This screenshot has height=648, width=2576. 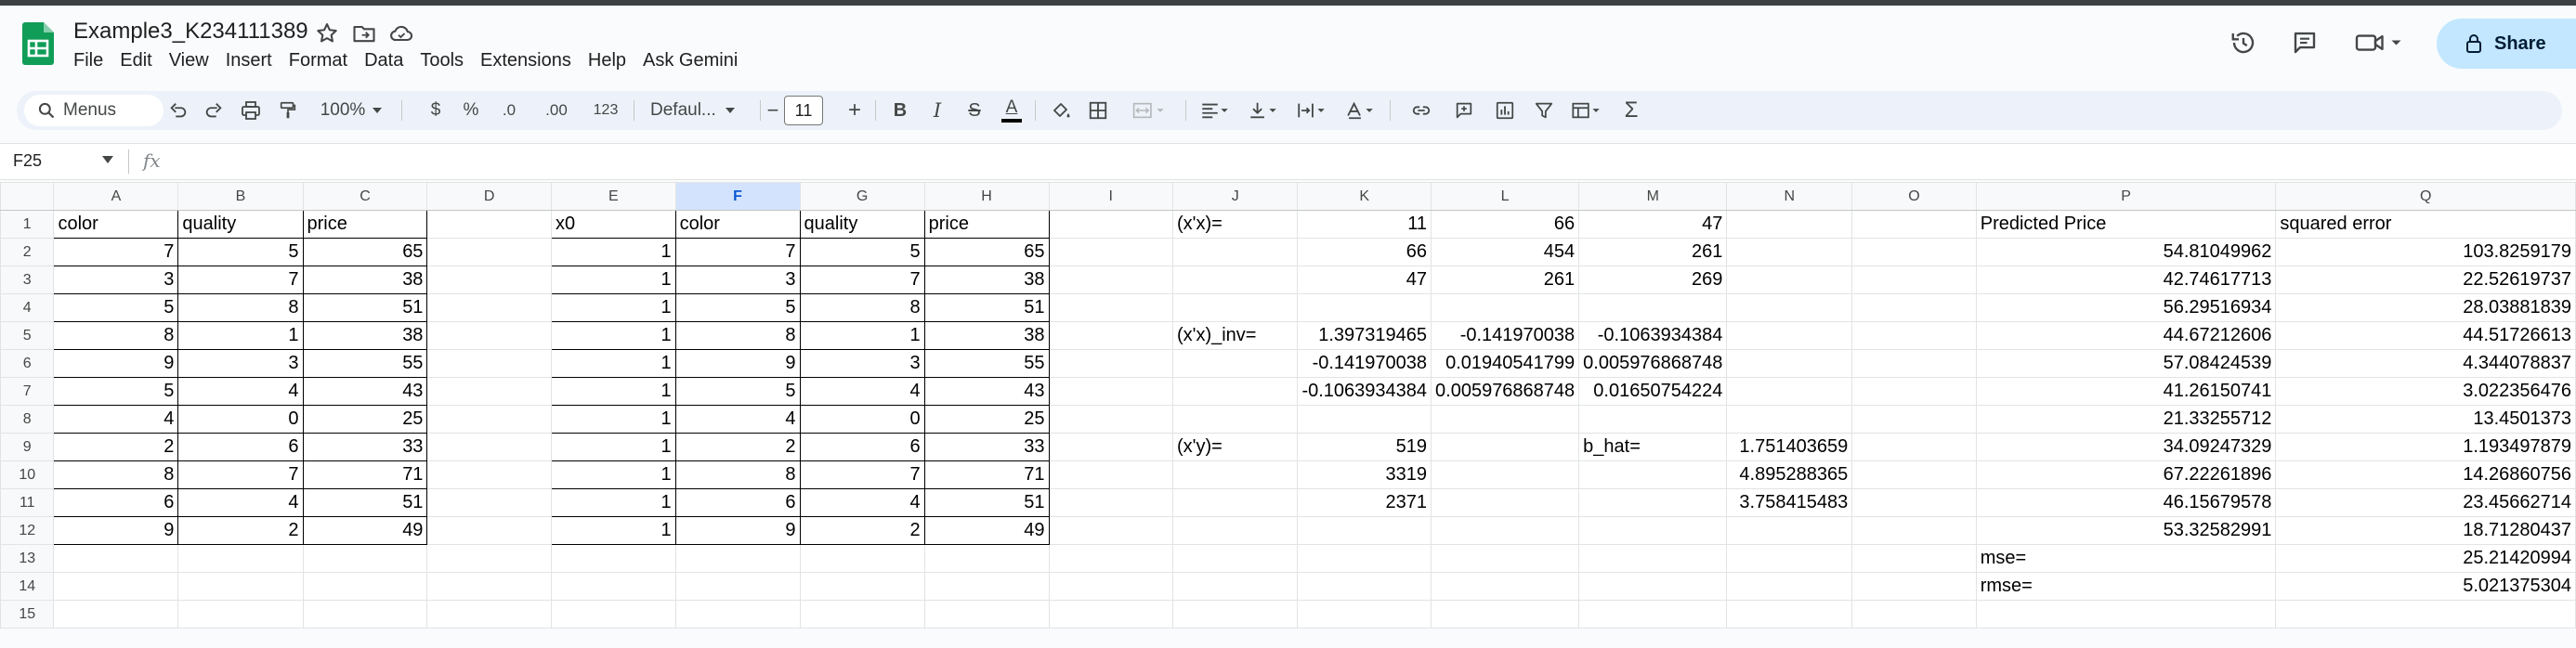 I want to click on row-header: 9, so click(x=27, y=447).